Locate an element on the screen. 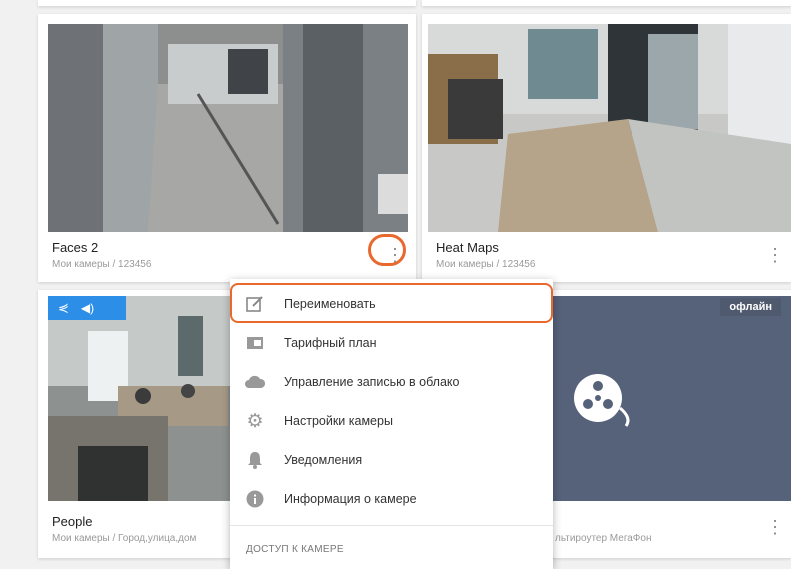 This screenshot has width=791, height=569. menu-item-notifications: Уведомления is located at coordinates (391, 460).